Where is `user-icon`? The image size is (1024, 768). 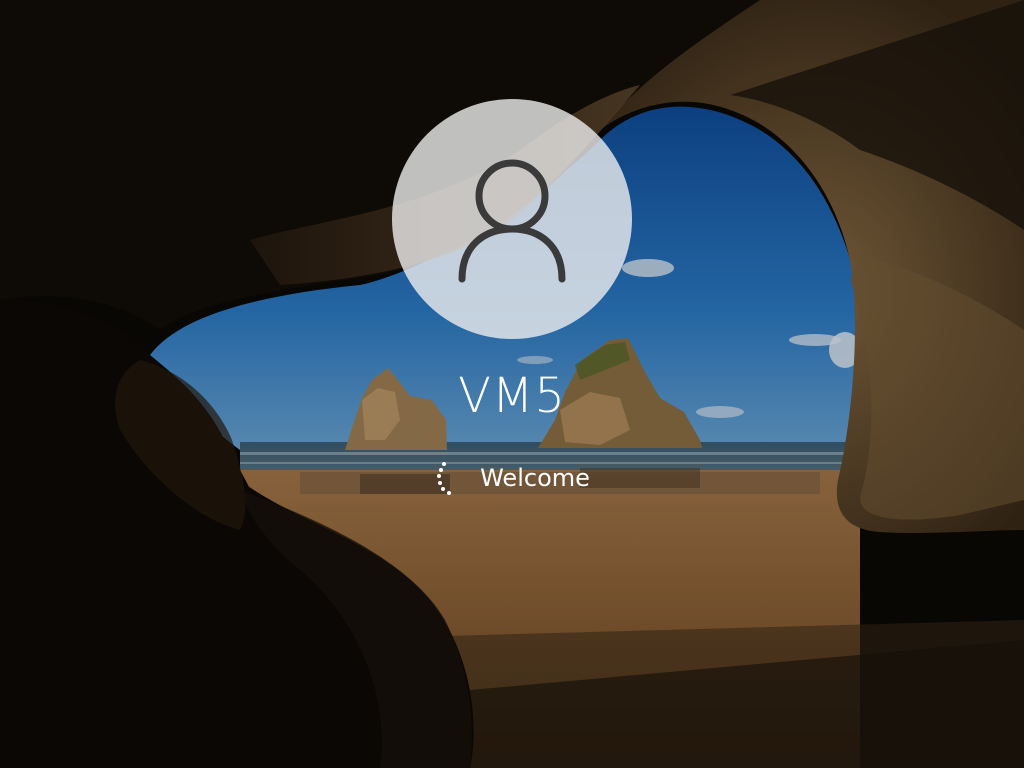
user-icon is located at coordinates (512, 221).